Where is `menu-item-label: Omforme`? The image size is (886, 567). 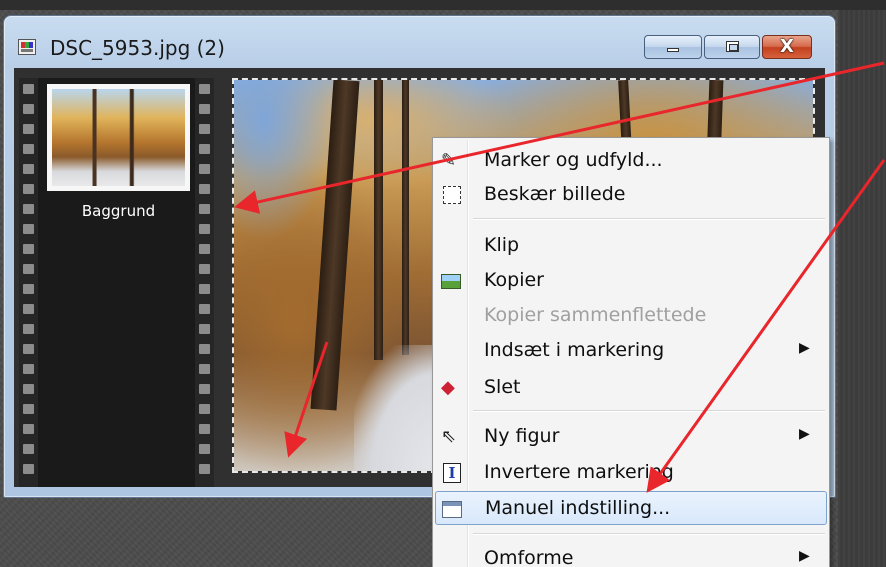
menu-item-label: Omforme is located at coordinates (529, 557).